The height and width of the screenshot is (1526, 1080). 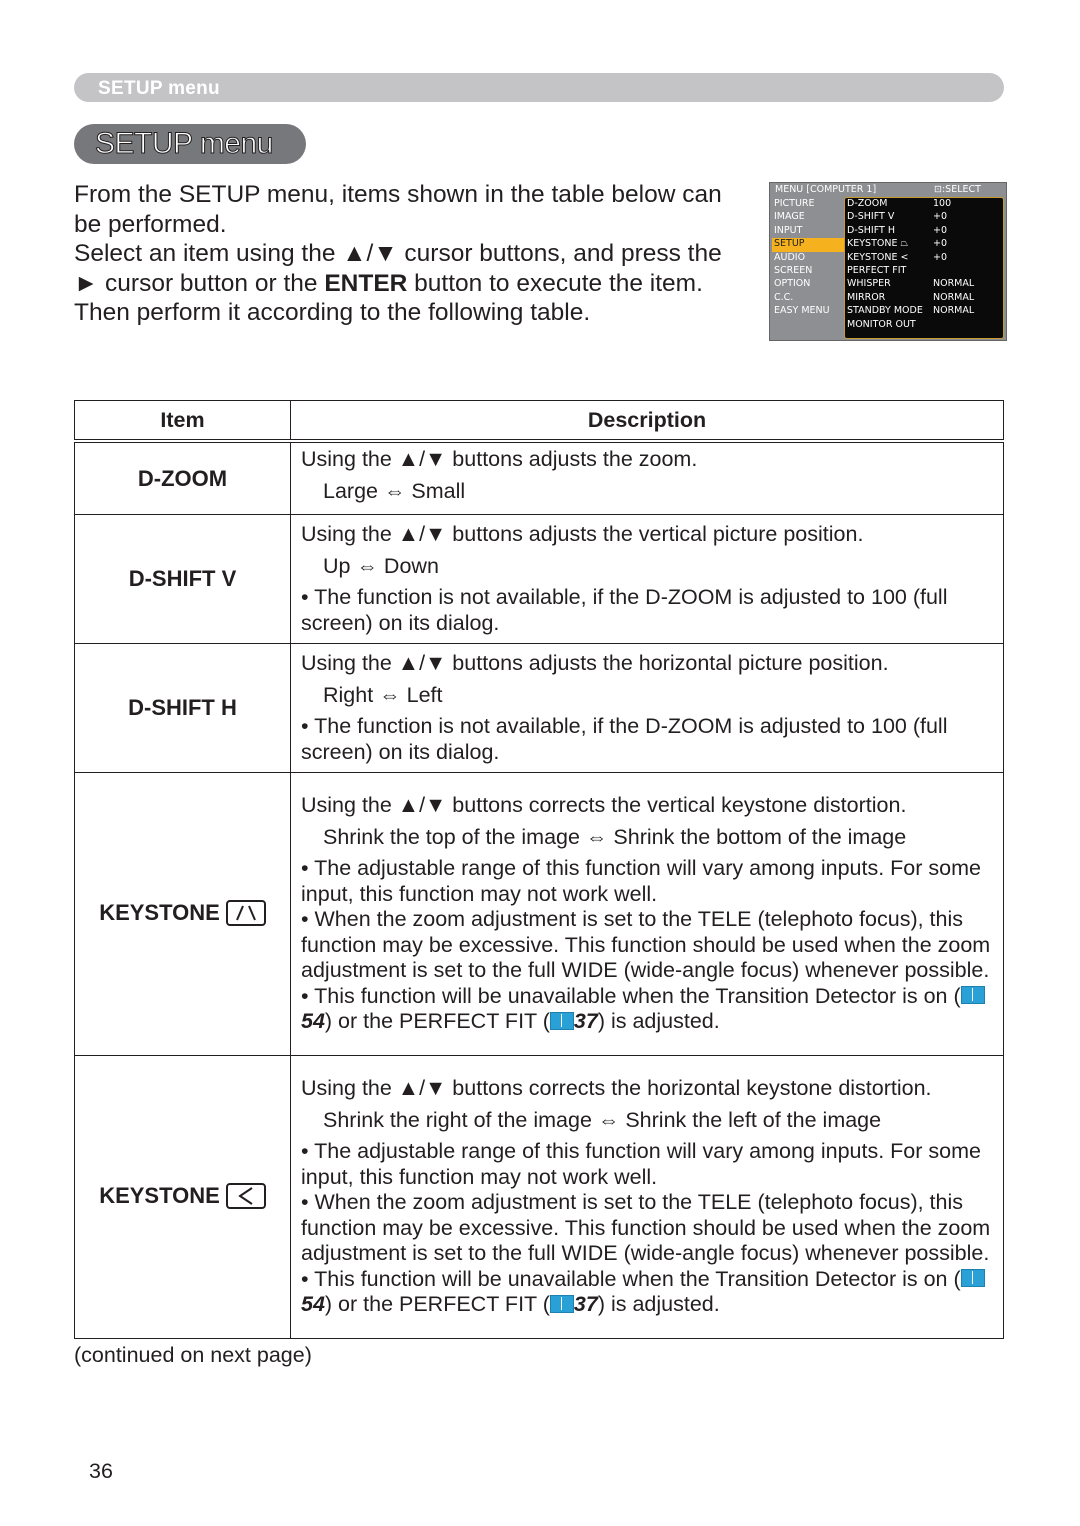 I want to click on menu-category: SCREEN, so click(x=793, y=270).